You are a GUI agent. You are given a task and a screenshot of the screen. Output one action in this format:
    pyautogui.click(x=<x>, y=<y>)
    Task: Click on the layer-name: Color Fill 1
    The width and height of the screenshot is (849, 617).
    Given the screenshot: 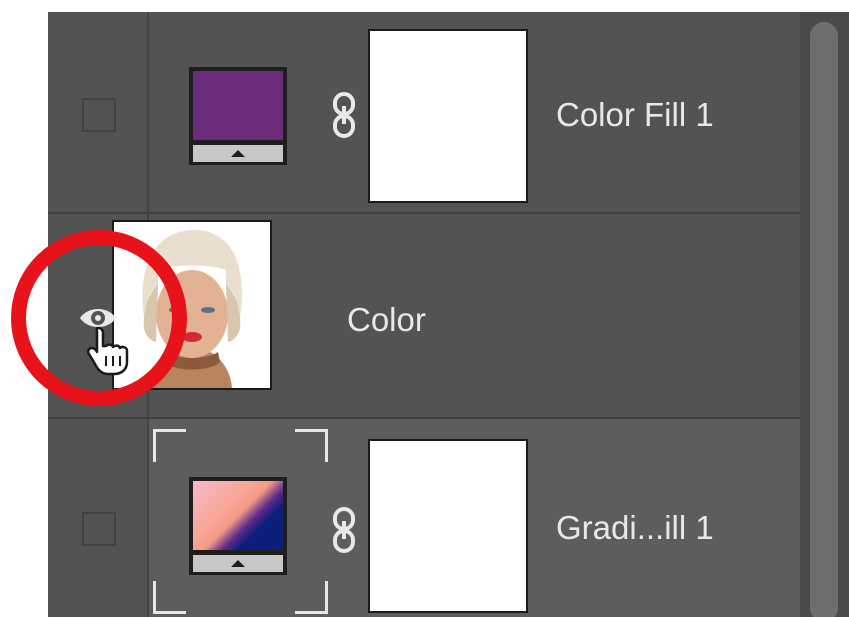 What is the action you would take?
    pyautogui.click(x=635, y=115)
    